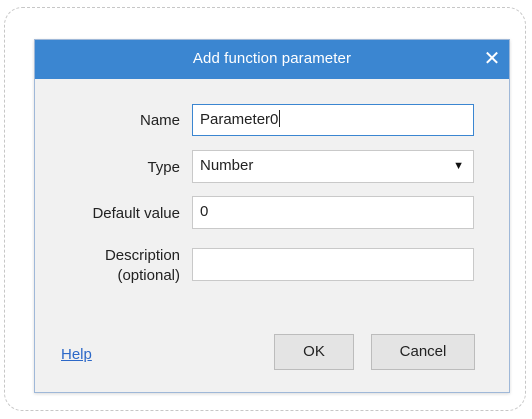 Image resolution: width=532 pixels, height=419 pixels. What do you see at coordinates (227, 165) in the screenshot?
I see `type-select-value: Number` at bounding box center [227, 165].